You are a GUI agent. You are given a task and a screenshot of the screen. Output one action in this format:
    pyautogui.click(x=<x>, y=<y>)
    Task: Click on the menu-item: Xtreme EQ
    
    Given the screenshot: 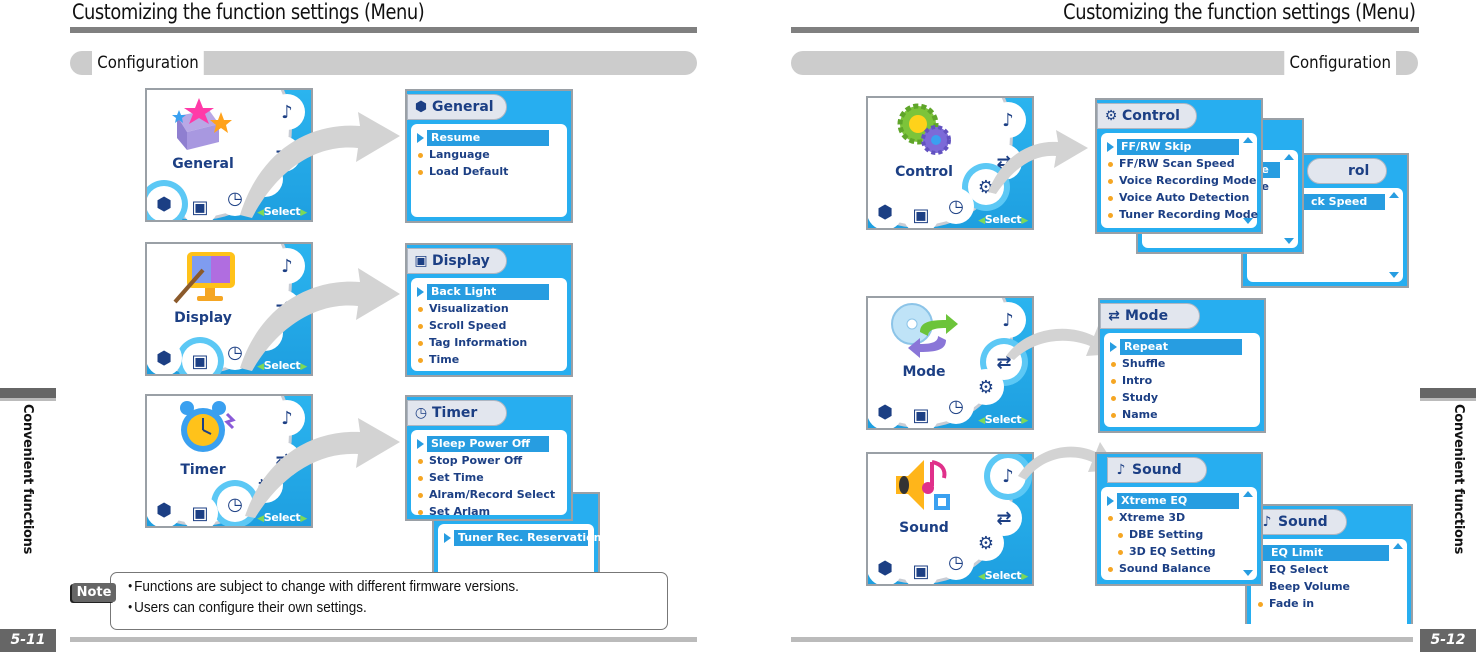 What is the action you would take?
    pyautogui.click(x=1179, y=501)
    